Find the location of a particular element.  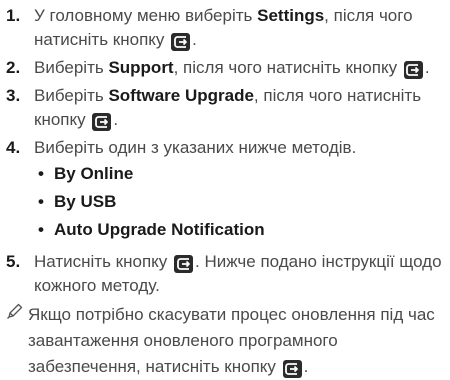

menu-keyword-settings: Settings is located at coordinates (291, 15).